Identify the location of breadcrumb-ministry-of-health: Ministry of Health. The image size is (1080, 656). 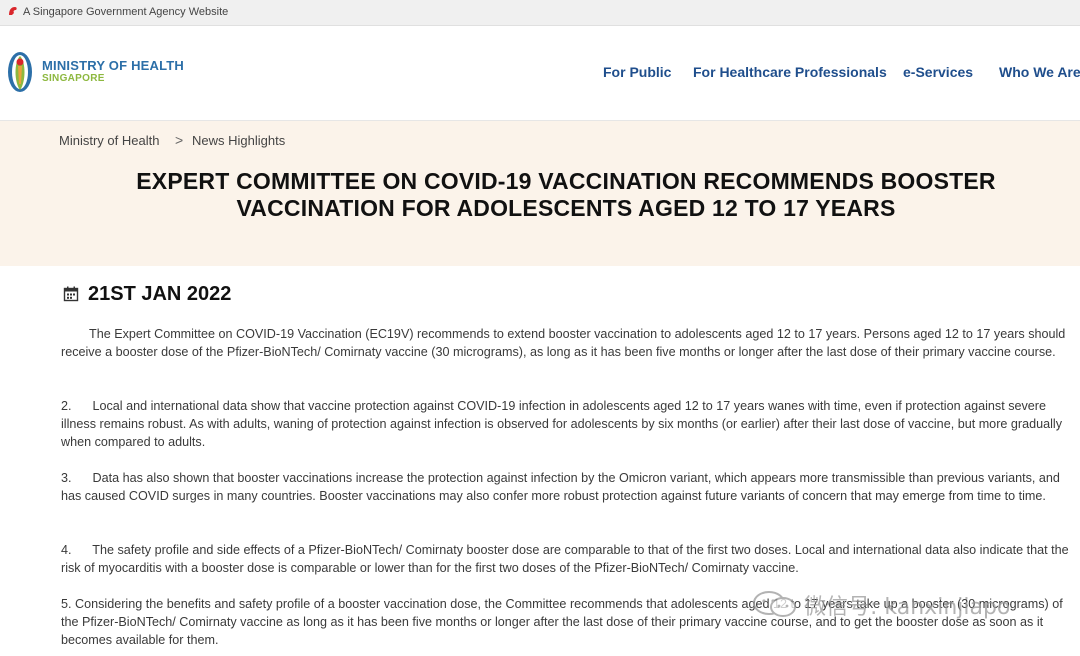
(109, 140).